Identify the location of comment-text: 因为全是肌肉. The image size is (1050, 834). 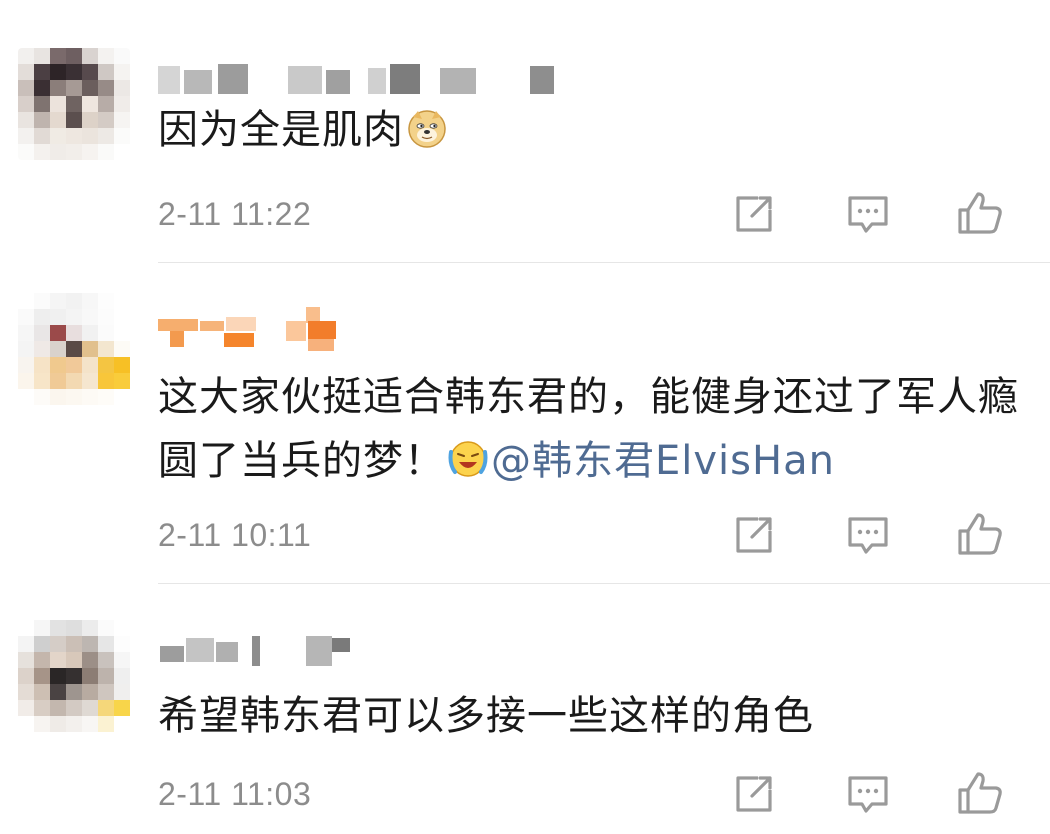
(598, 130).